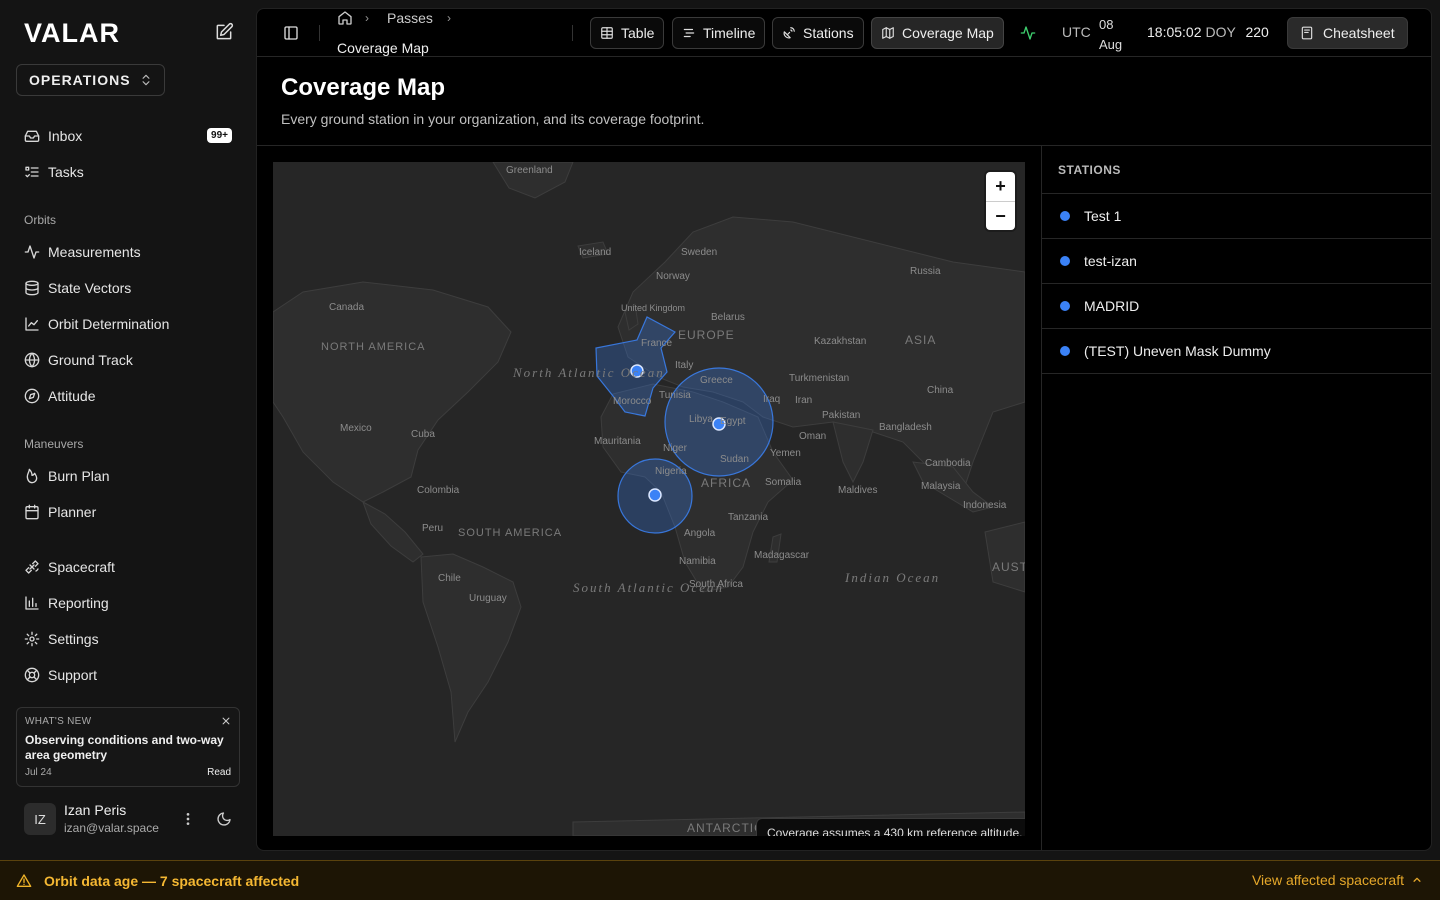 This screenshot has height=900, width=1440. I want to click on breadcrumb-passes: Passes, so click(410, 18).